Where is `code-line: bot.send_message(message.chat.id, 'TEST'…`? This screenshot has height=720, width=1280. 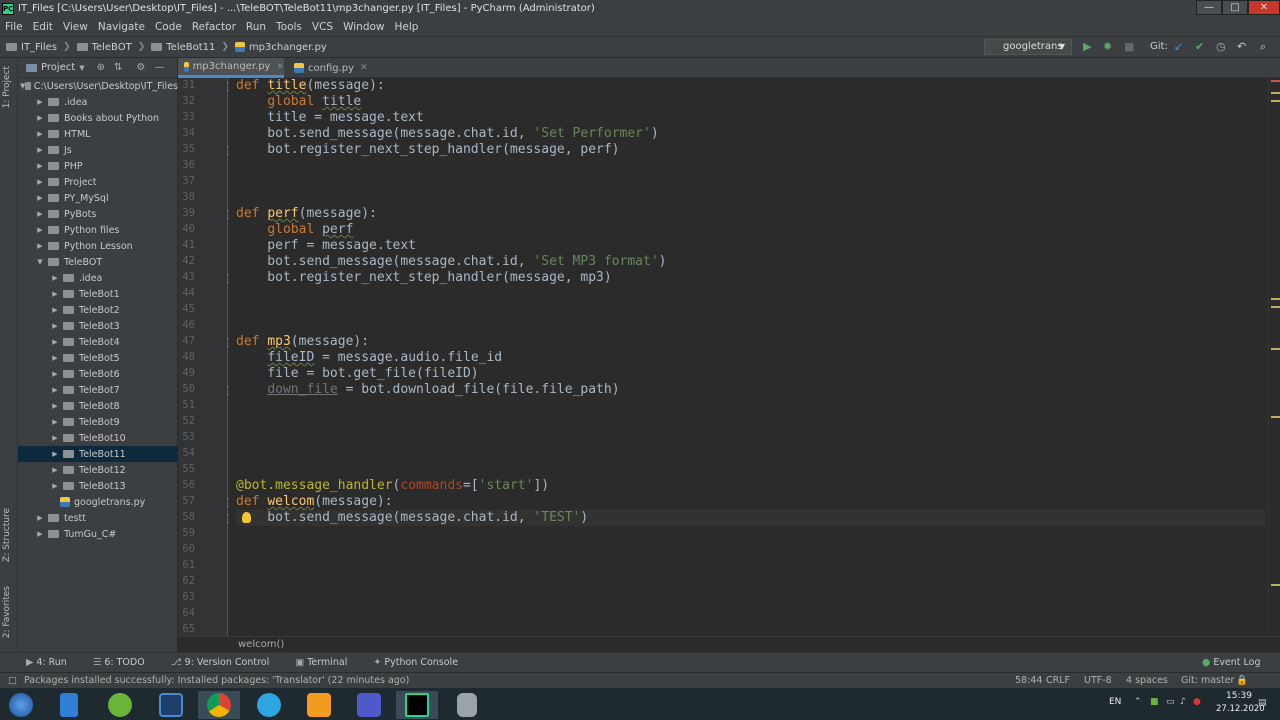 code-line: bot.send_message(message.chat.id, 'TEST'… is located at coordinates (751, 518).